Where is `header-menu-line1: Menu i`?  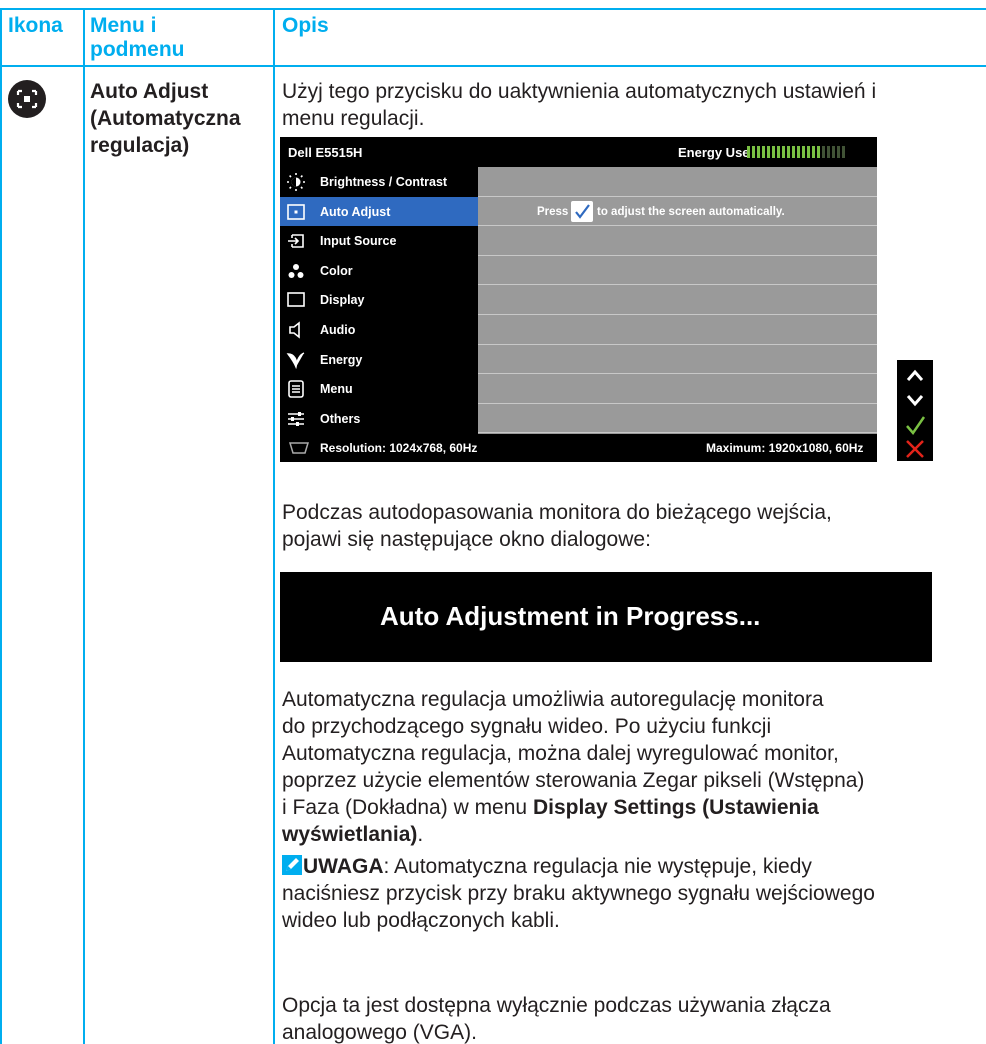
header-menu-line1: Menu i is located at coordinates (123, 25).